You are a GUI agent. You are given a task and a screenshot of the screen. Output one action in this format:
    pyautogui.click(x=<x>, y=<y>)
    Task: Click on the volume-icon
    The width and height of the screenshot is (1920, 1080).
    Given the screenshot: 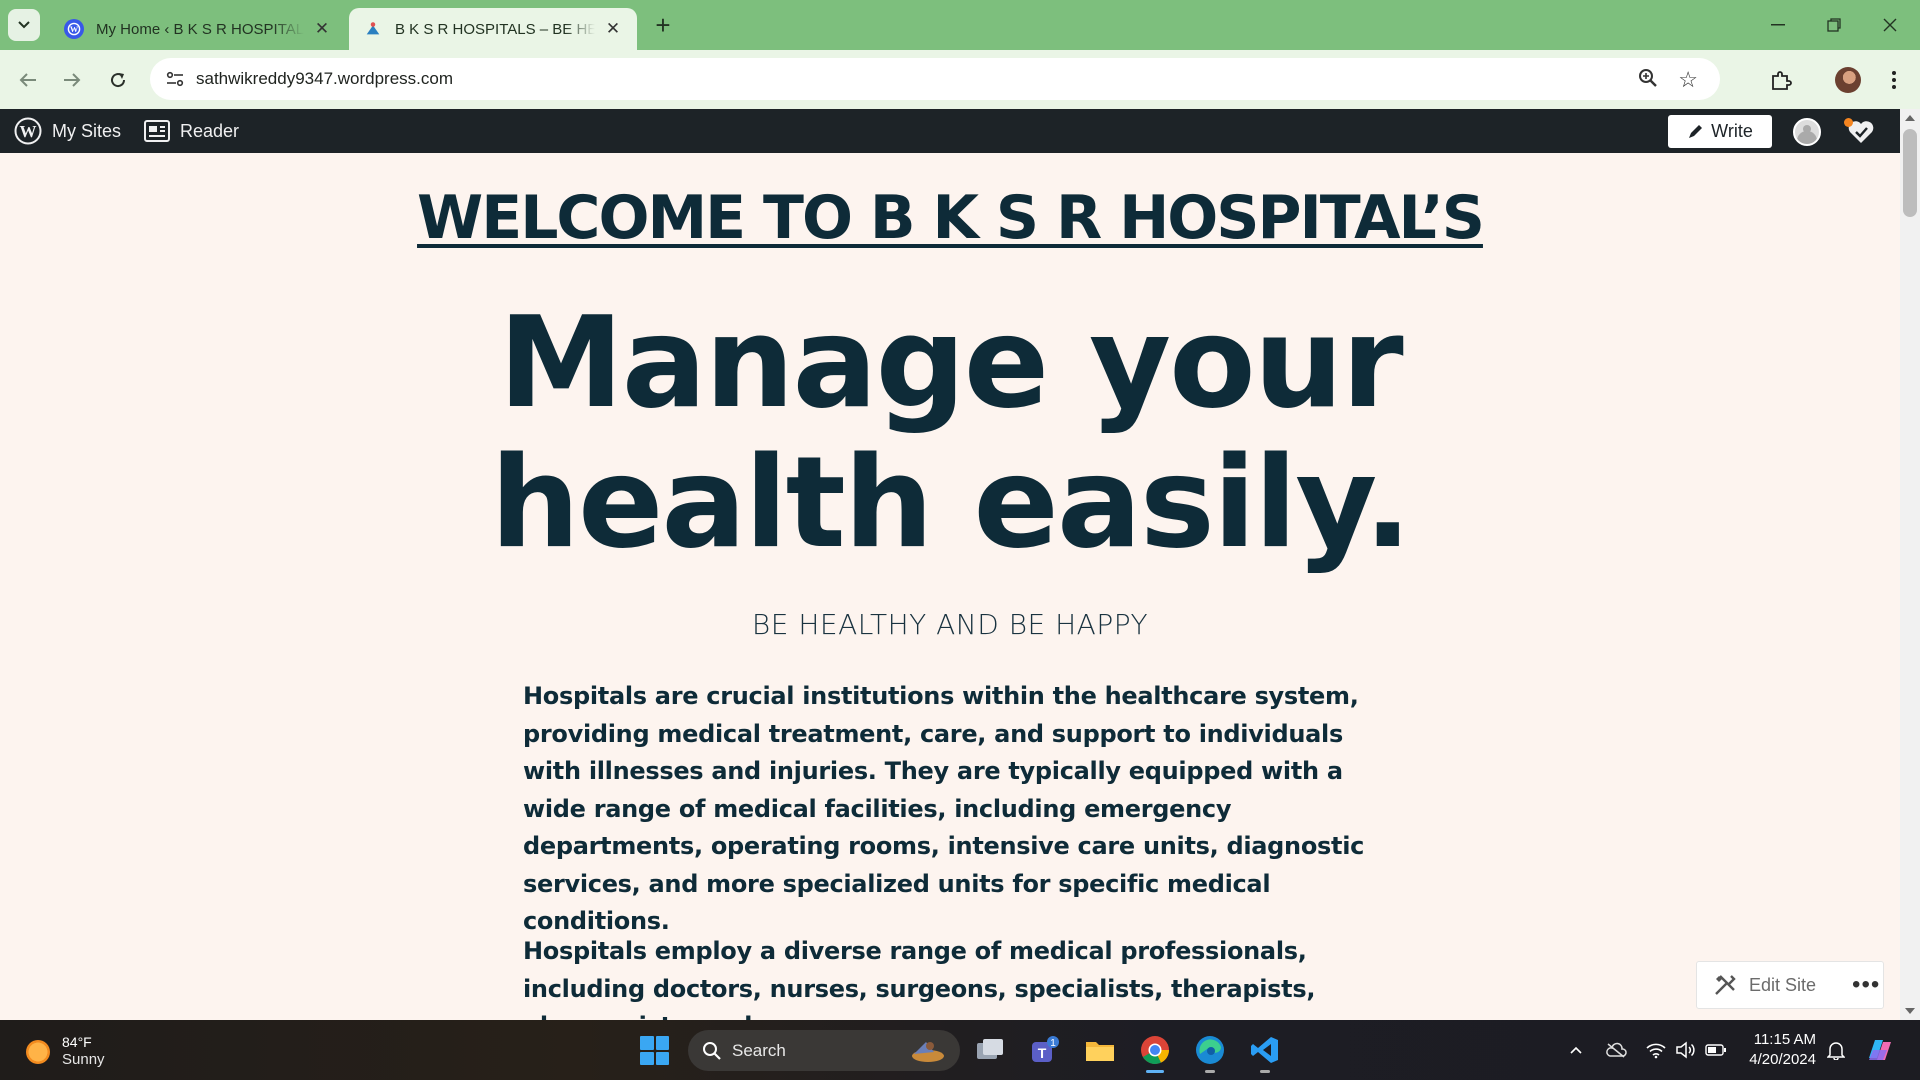 What is the action you would take?
    pyautogui.click(x=1686, y=1050)
    